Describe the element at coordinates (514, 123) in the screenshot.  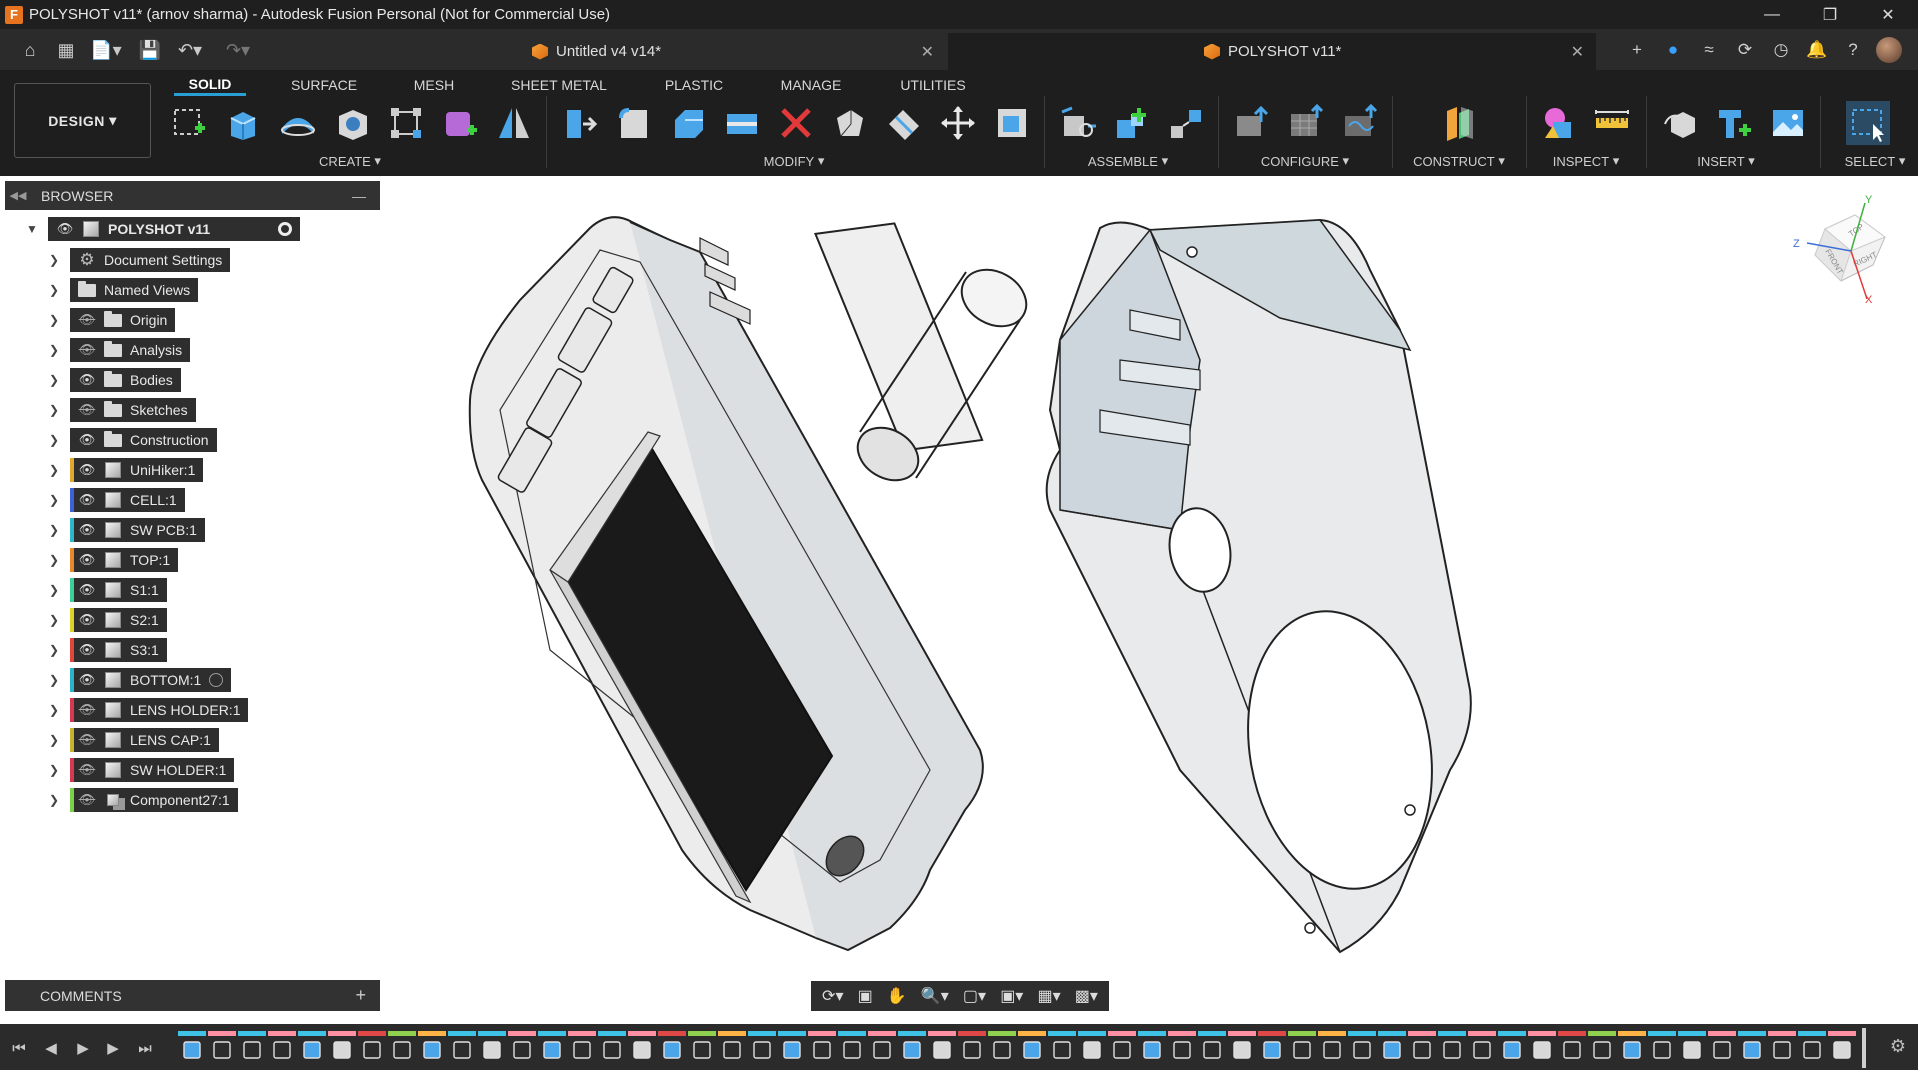
I see `mirror-icon` at that location.